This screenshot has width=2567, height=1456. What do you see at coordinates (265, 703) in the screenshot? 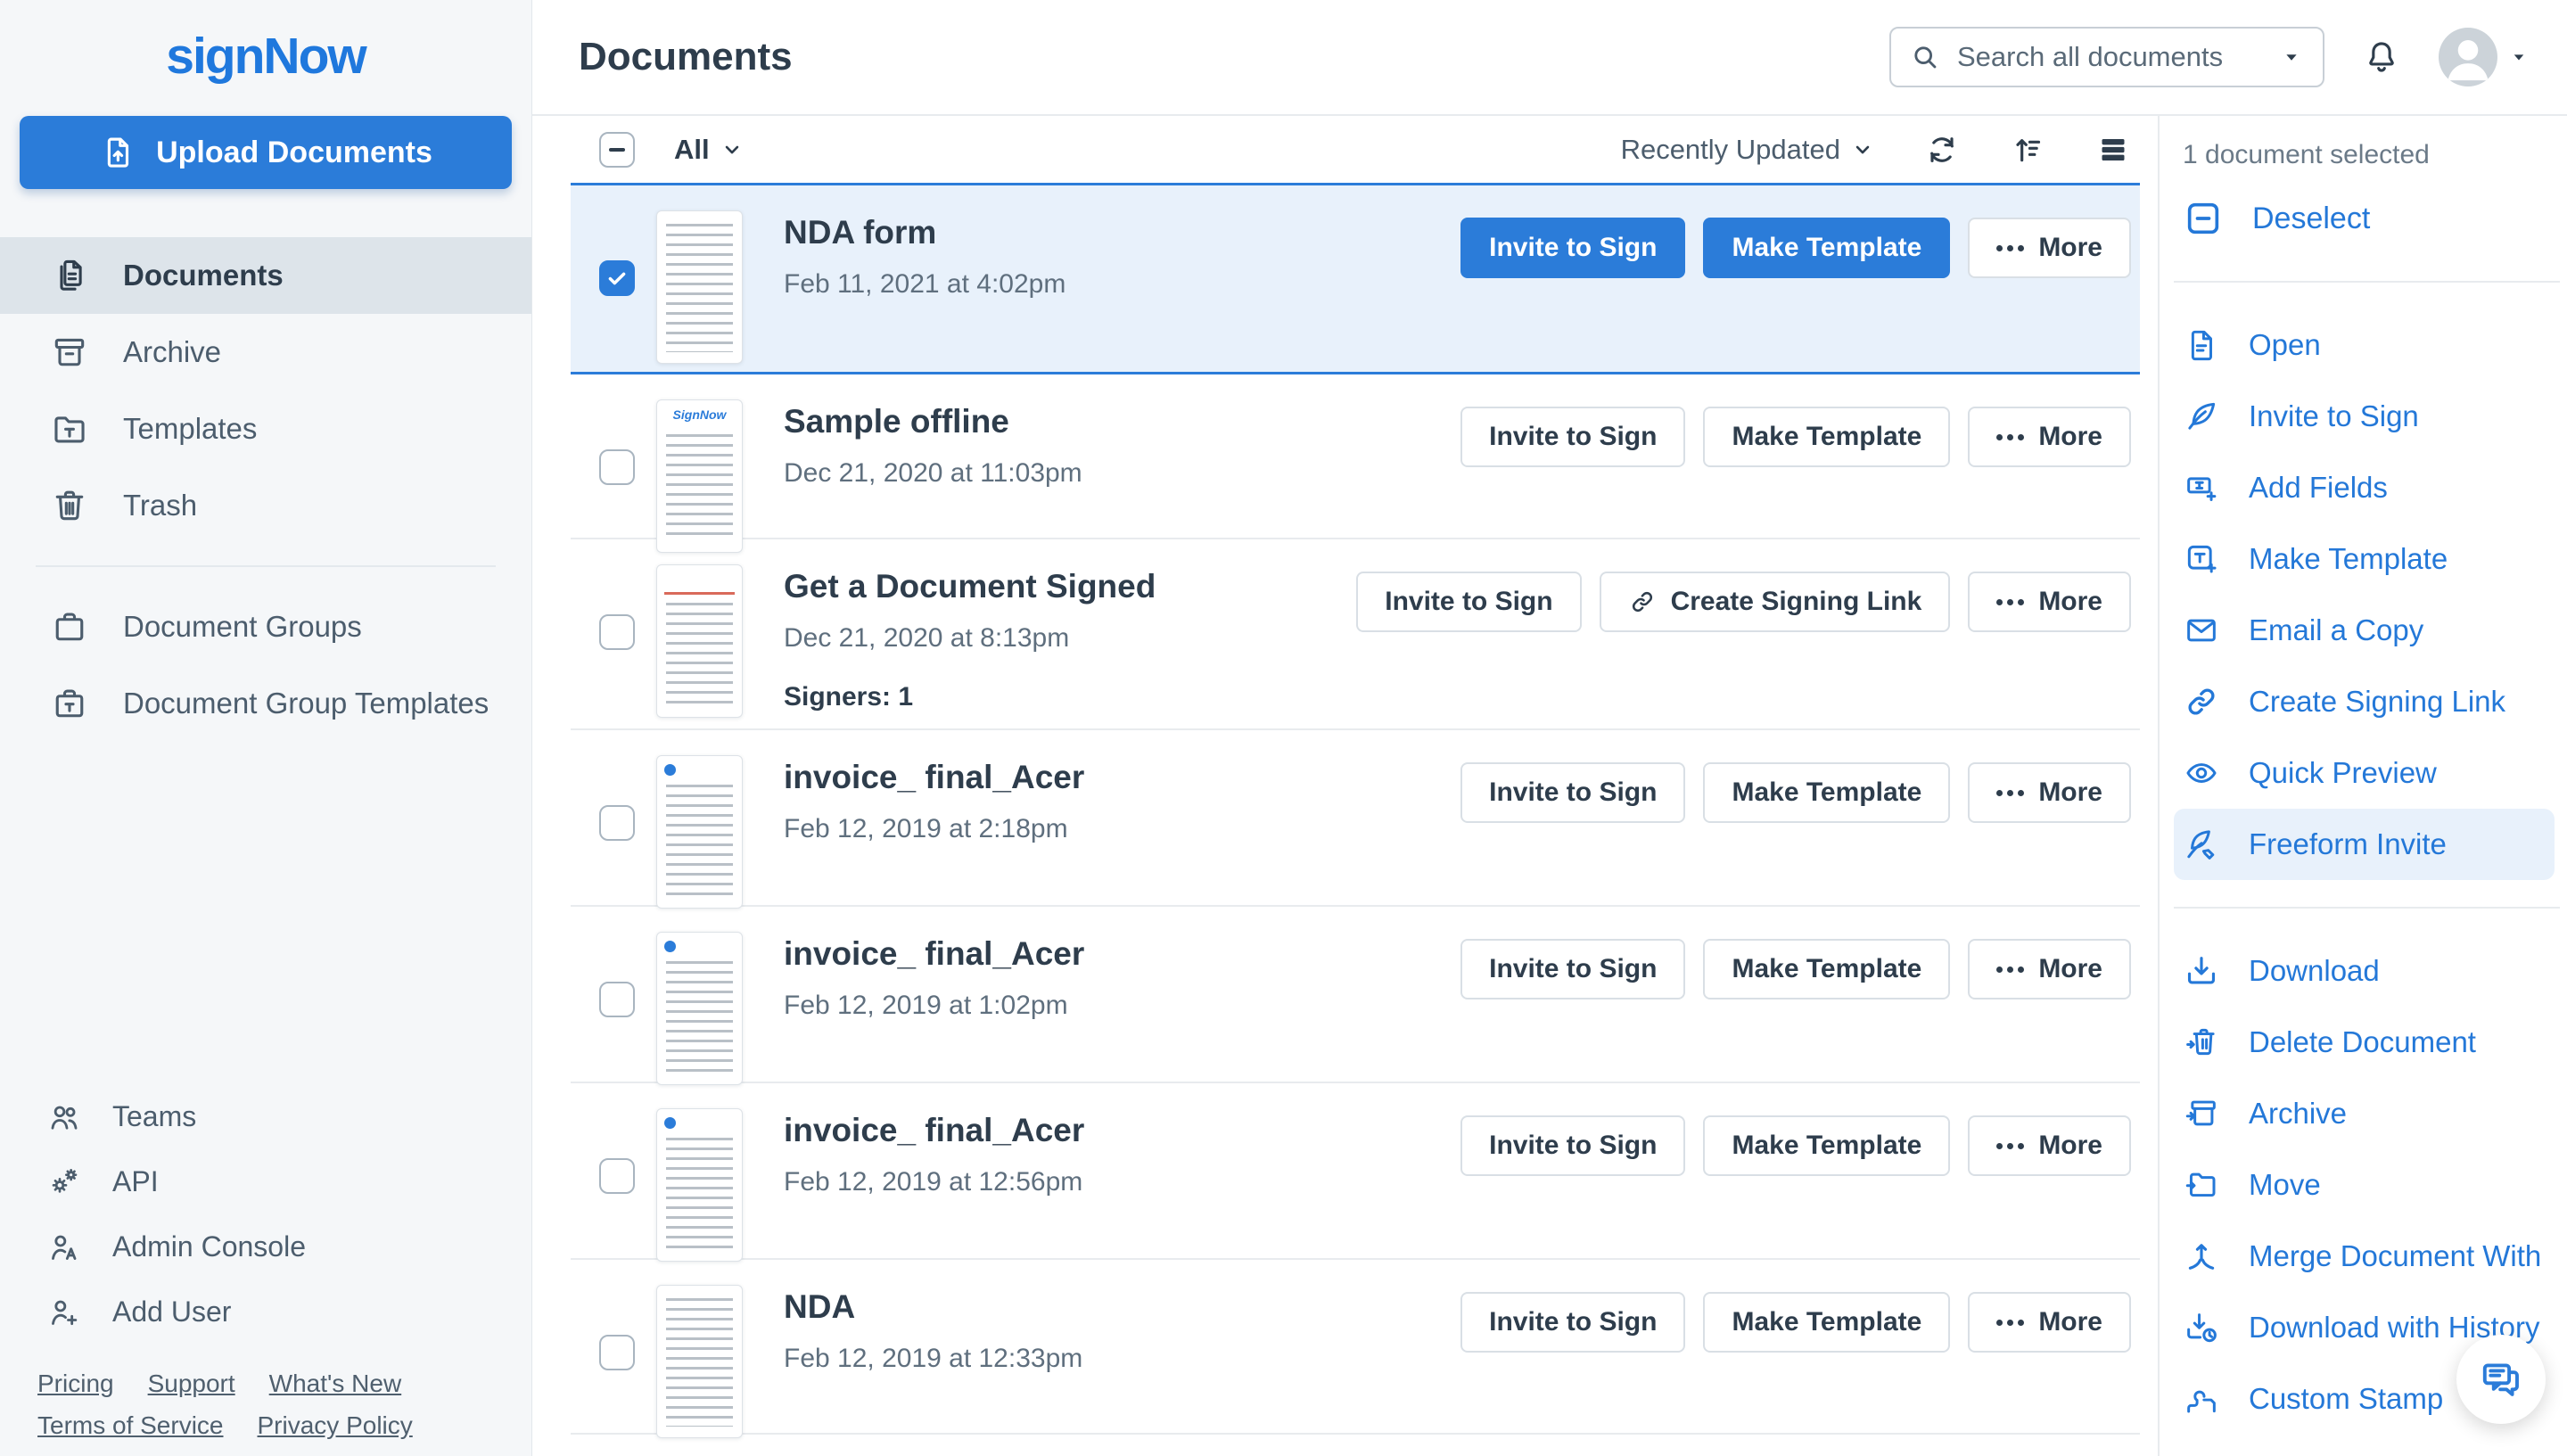
I see `sidebar-item-document-group-templates: Document Group Templates` at bounding box center [265, 703].